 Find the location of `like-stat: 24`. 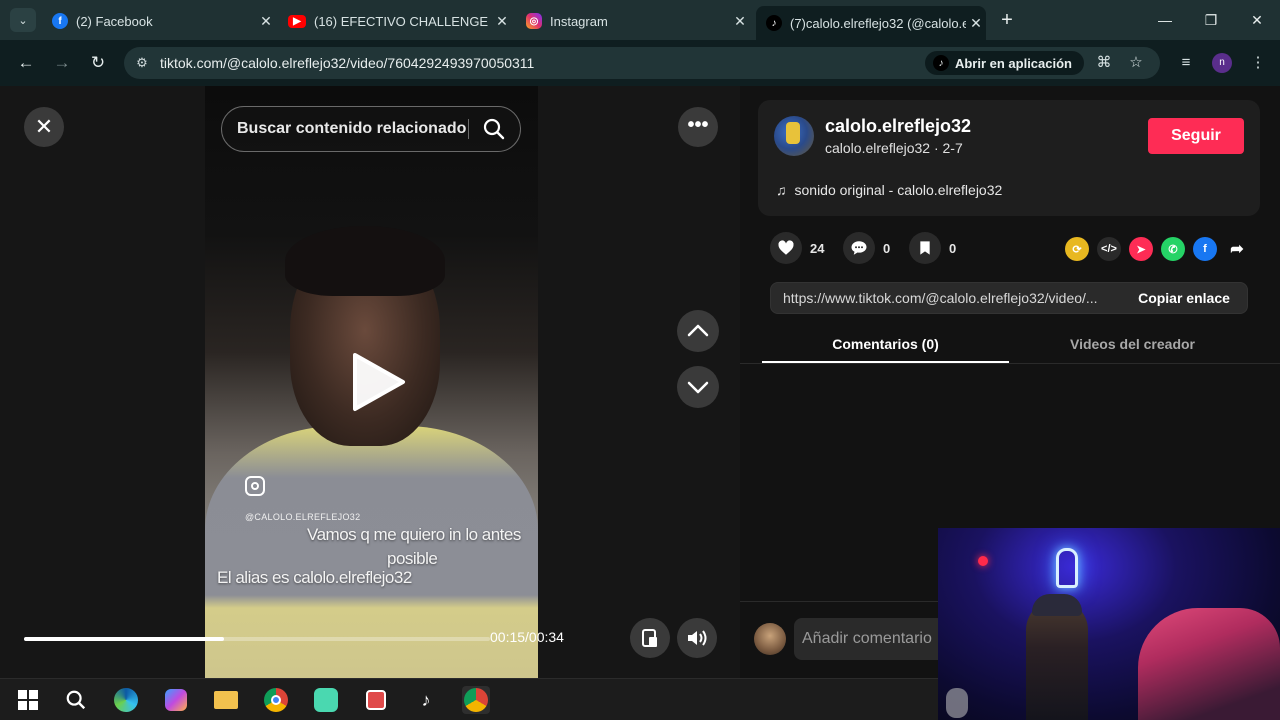

like-stat: 24 is located at coordinates (797, 248).